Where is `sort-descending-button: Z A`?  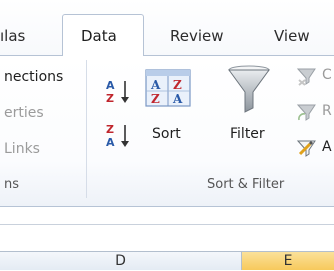
sort-descending-button: Z A is located at coordinates (120, 136).